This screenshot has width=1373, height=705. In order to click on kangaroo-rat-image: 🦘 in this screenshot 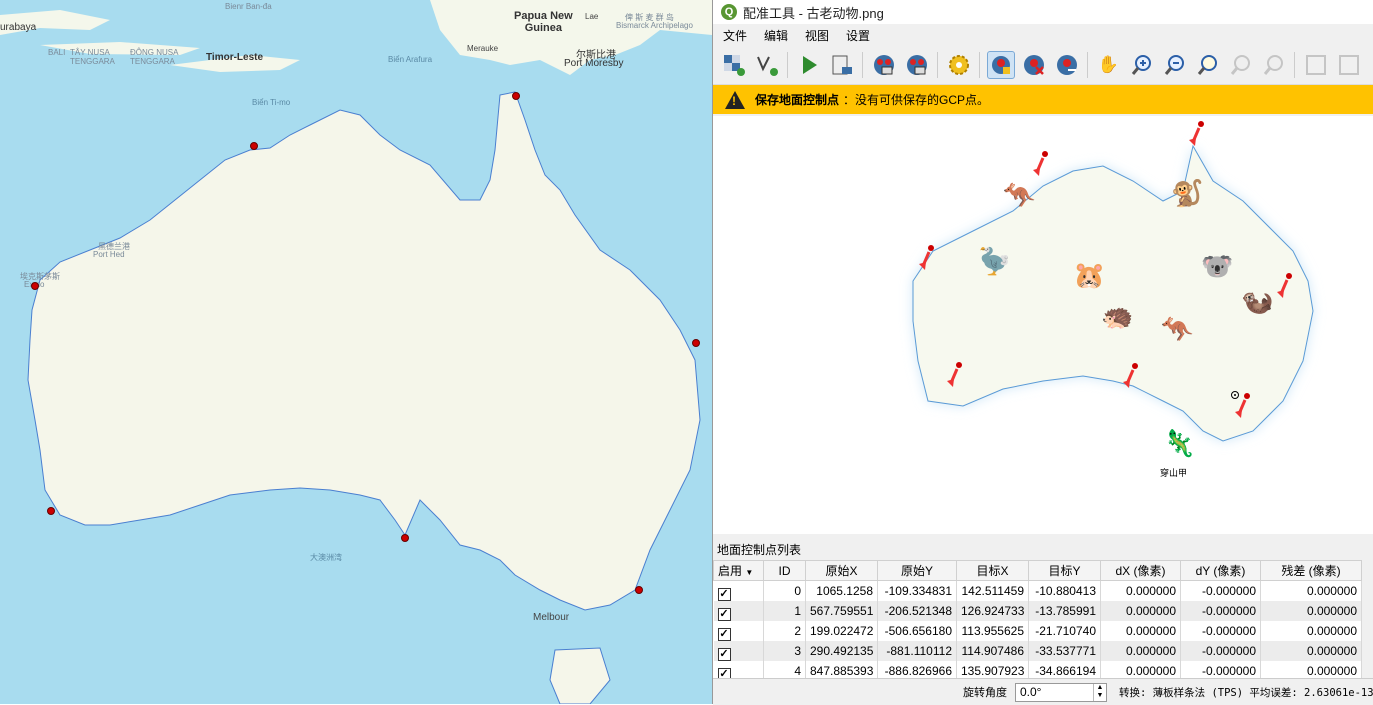, I will do `click(1019, 195)`.